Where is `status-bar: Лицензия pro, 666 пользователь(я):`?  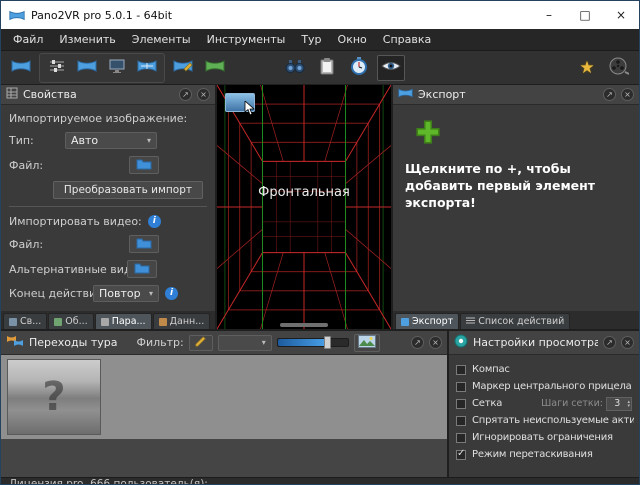
status-bar: Лицензия pro, 666 пользователь(я): is located at coordinates (320, 481).